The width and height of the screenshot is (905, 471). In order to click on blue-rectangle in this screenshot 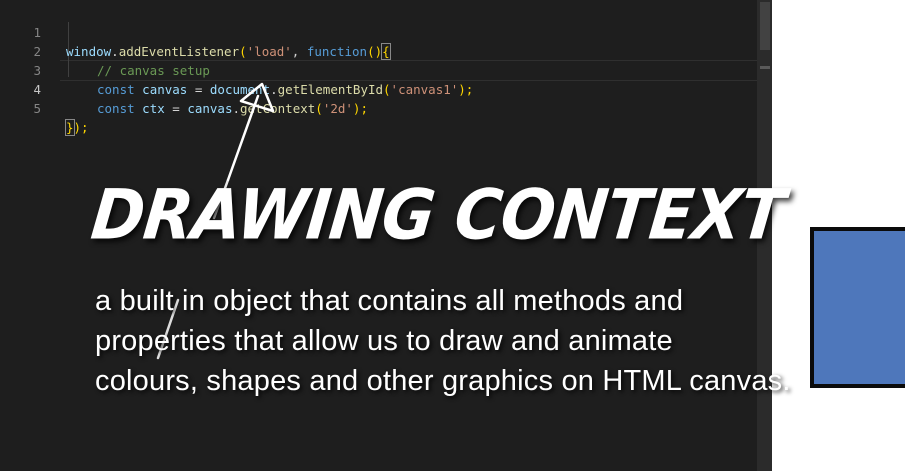, I will do `click(857, 307)`.